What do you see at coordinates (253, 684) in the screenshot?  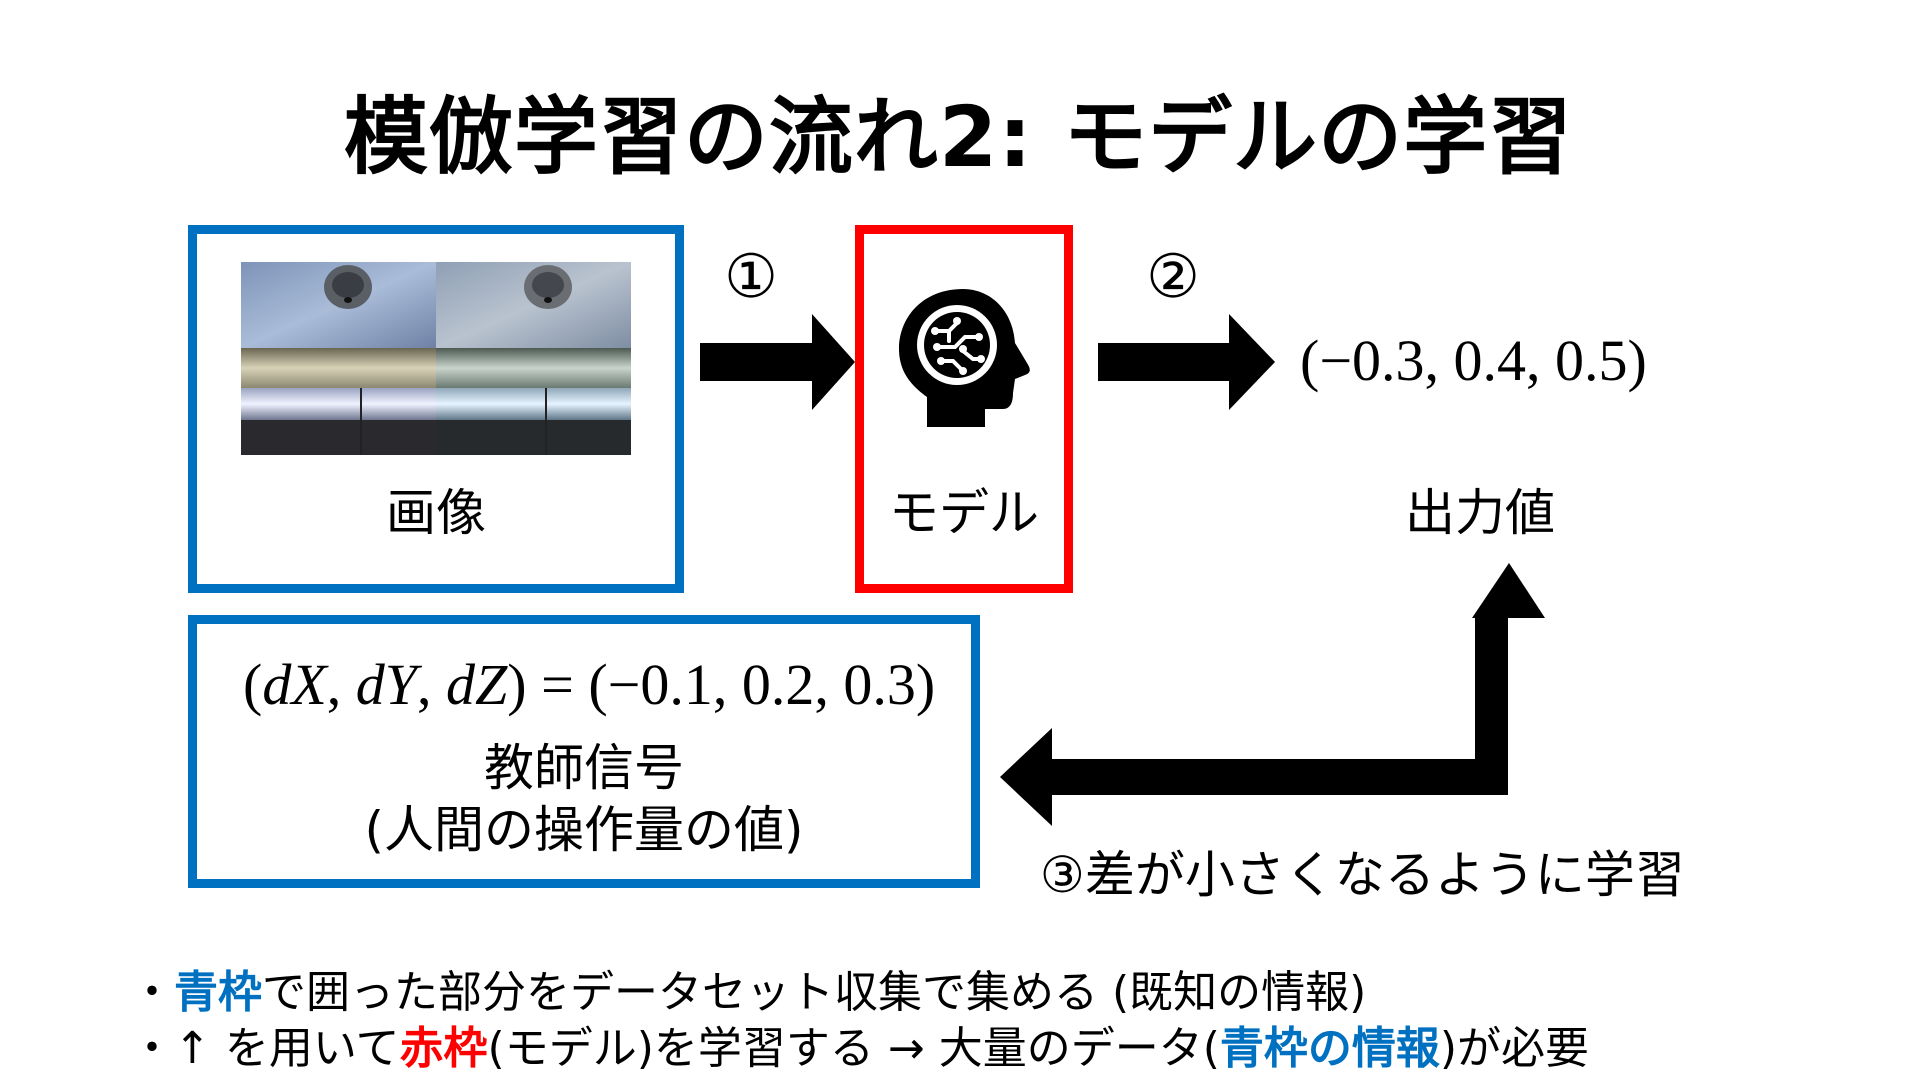 I see `formula-lparen: (` at bounding box center [253, 684].